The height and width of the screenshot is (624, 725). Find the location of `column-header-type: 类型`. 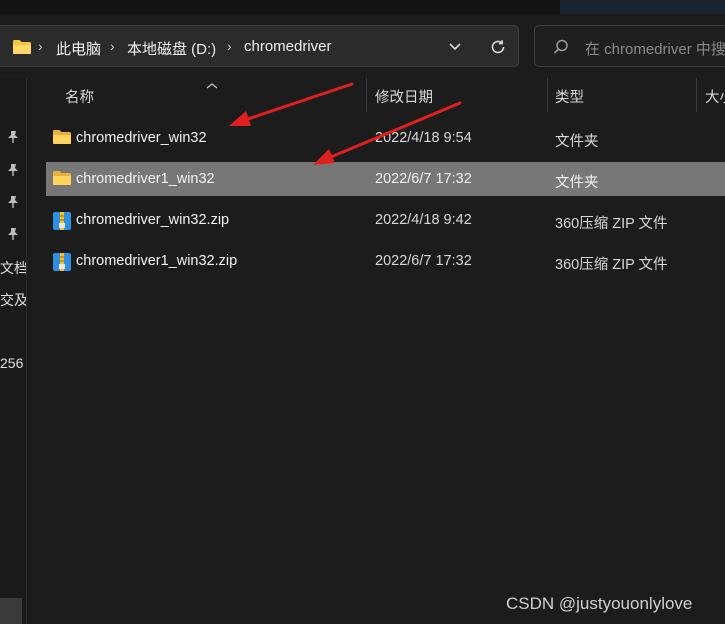

column-header-type: 类型 is located at coordinates (569, 96).